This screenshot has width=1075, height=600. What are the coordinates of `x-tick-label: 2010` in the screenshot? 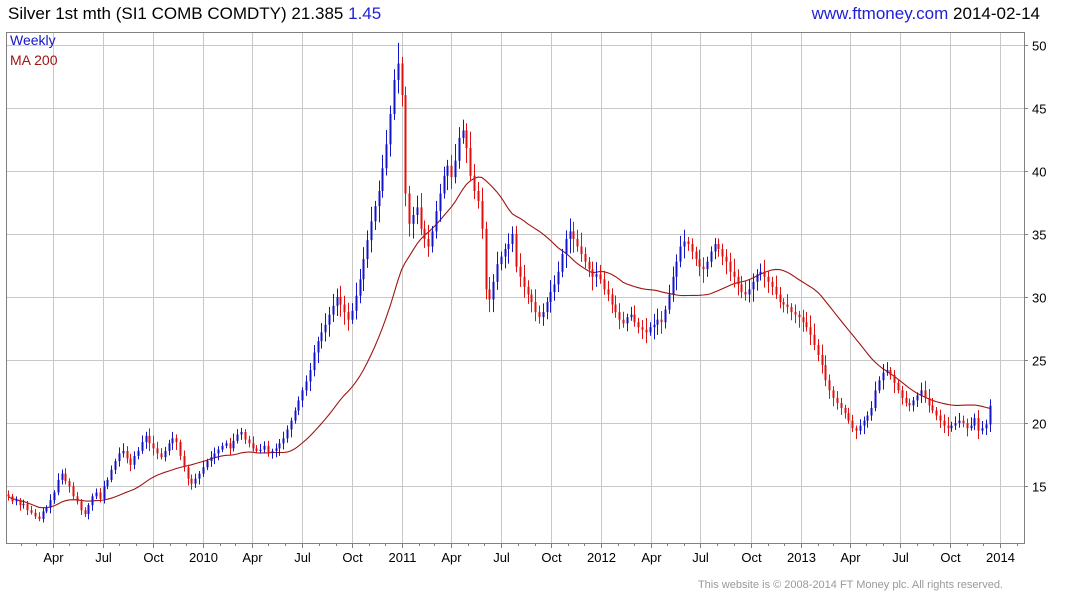 It's located at (203, 557).